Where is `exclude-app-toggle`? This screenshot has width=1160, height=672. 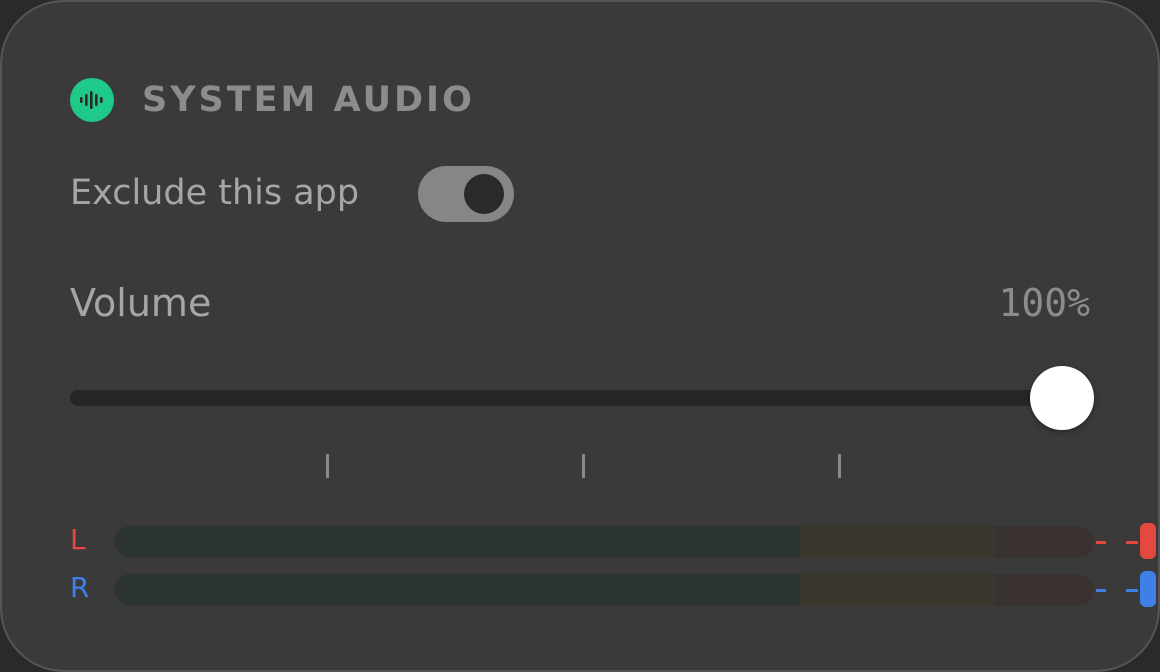 exclude-app-toggle is located at coordinates (466, 194).